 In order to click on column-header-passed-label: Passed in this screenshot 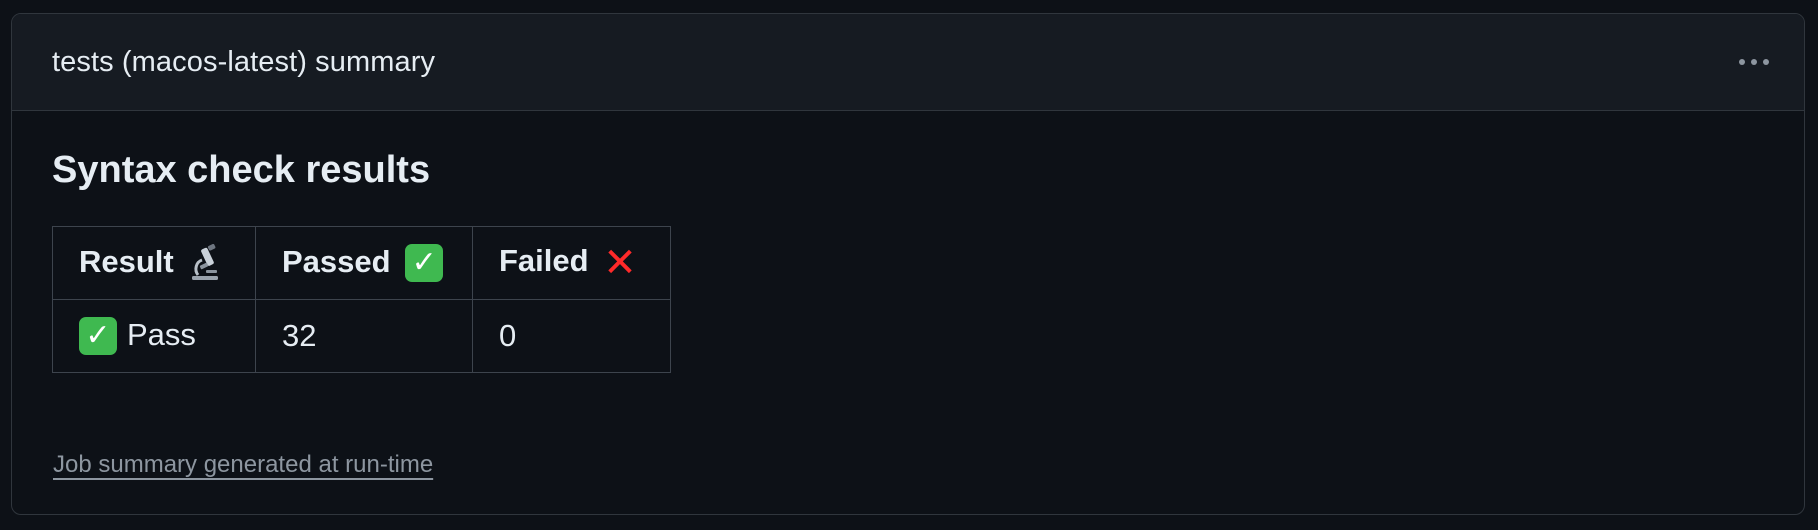, I will do `click(336, 261)`.